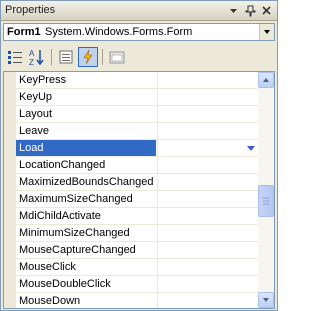 This screenshot has width=320, height=311. I want to click on event-row: MouseCaptureChanged, so click(137, 250).